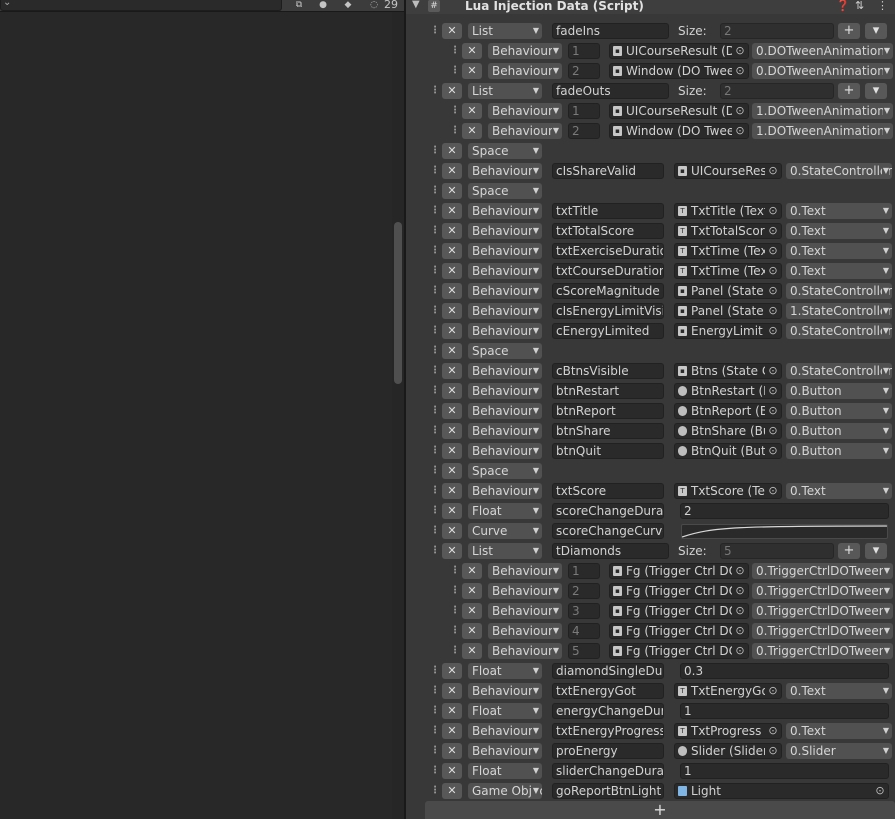 The height and width of the screenshot is (819, 895). What do you see at coordinates (608, 391) in the screenshot?
I see `name-field: btnRestart` at bounding box center [608, 391].